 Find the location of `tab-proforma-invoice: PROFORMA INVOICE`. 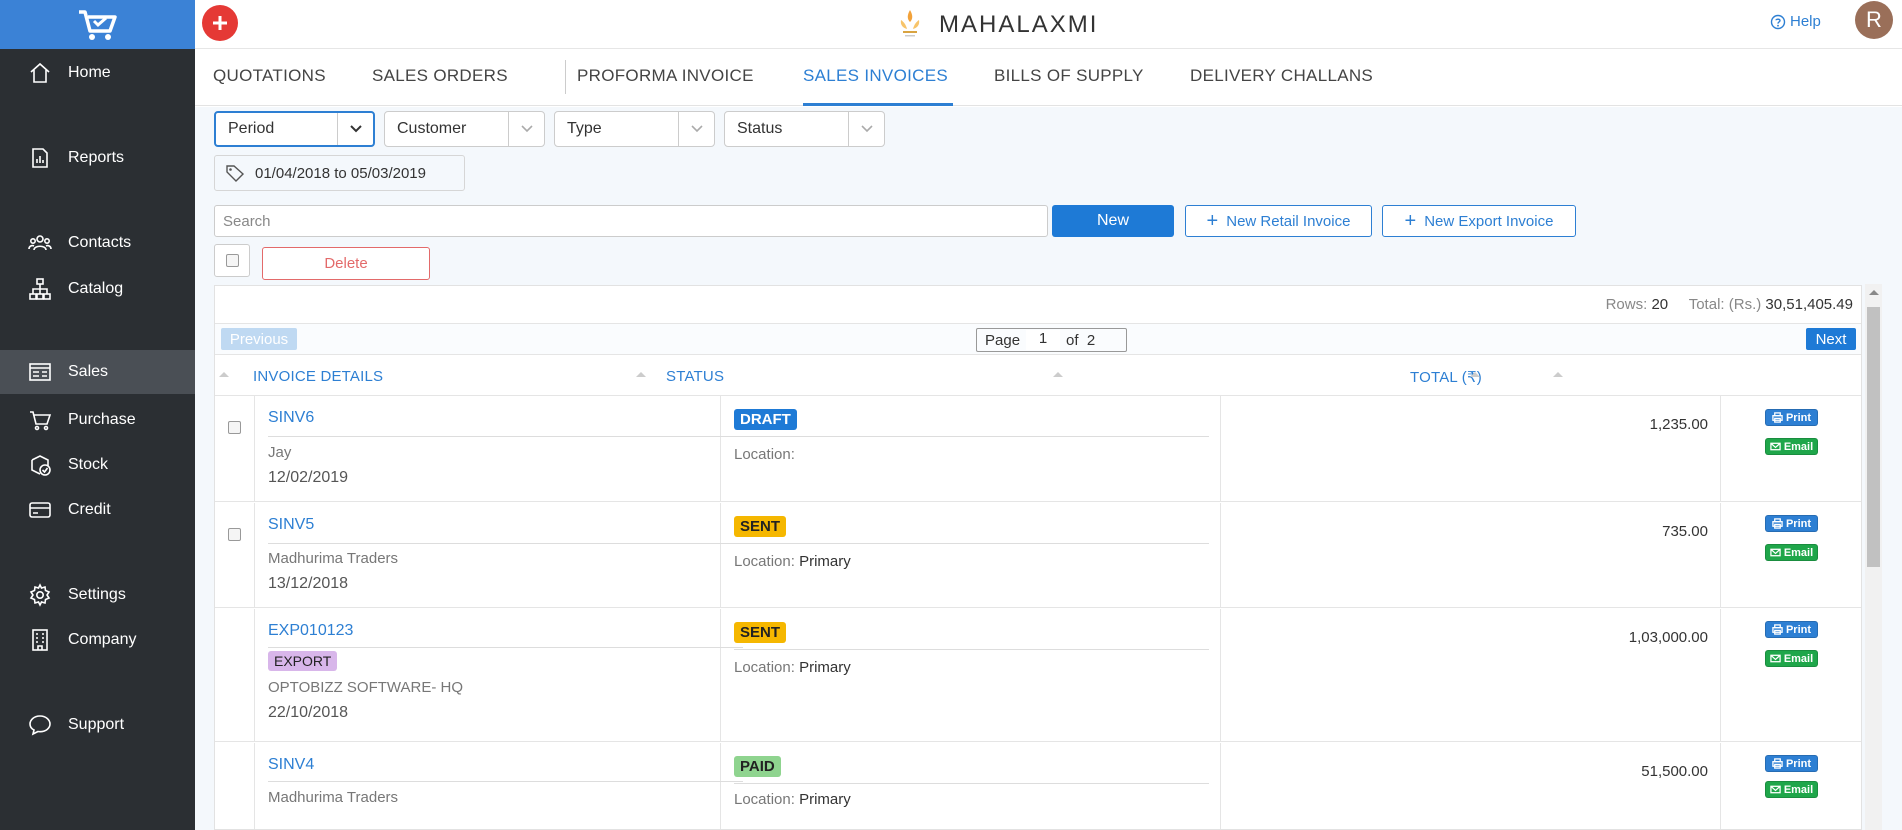

tab-proforma-invoice: PROFORMA INVOICE is located at coordinates (665, 76).